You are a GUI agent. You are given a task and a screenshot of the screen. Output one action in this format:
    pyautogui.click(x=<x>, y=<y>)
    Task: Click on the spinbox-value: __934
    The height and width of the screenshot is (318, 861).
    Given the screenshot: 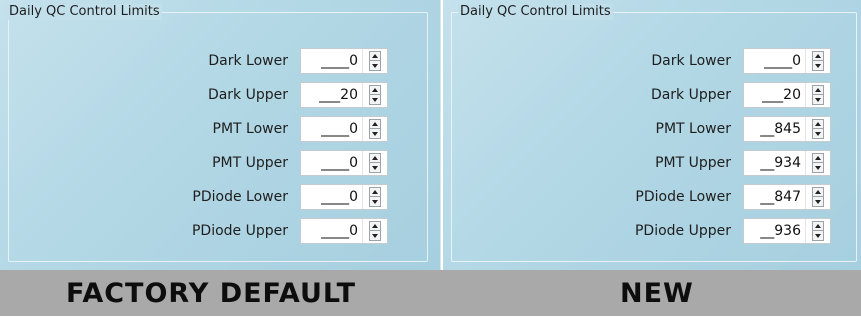 What is the action you would take?
    pyautogui.click(x=775, y=163)
    